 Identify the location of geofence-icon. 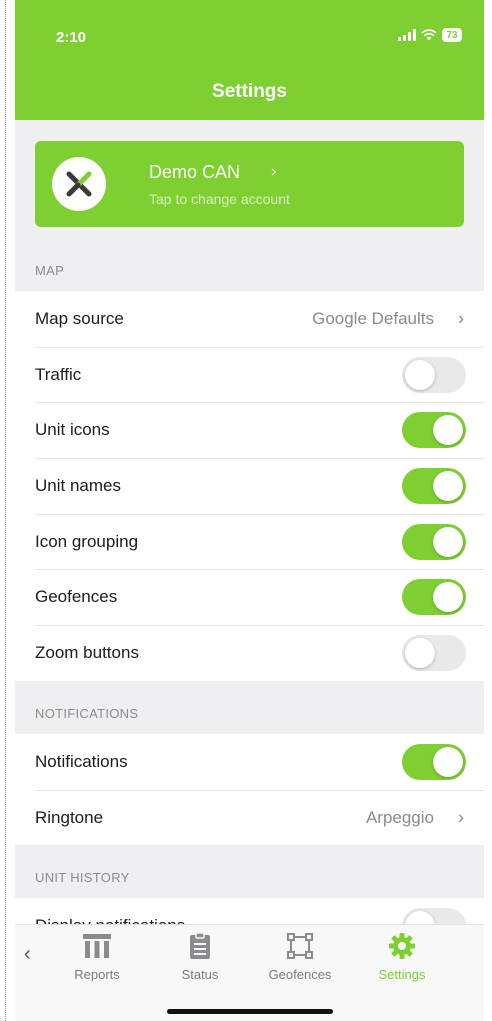
(300, 946).